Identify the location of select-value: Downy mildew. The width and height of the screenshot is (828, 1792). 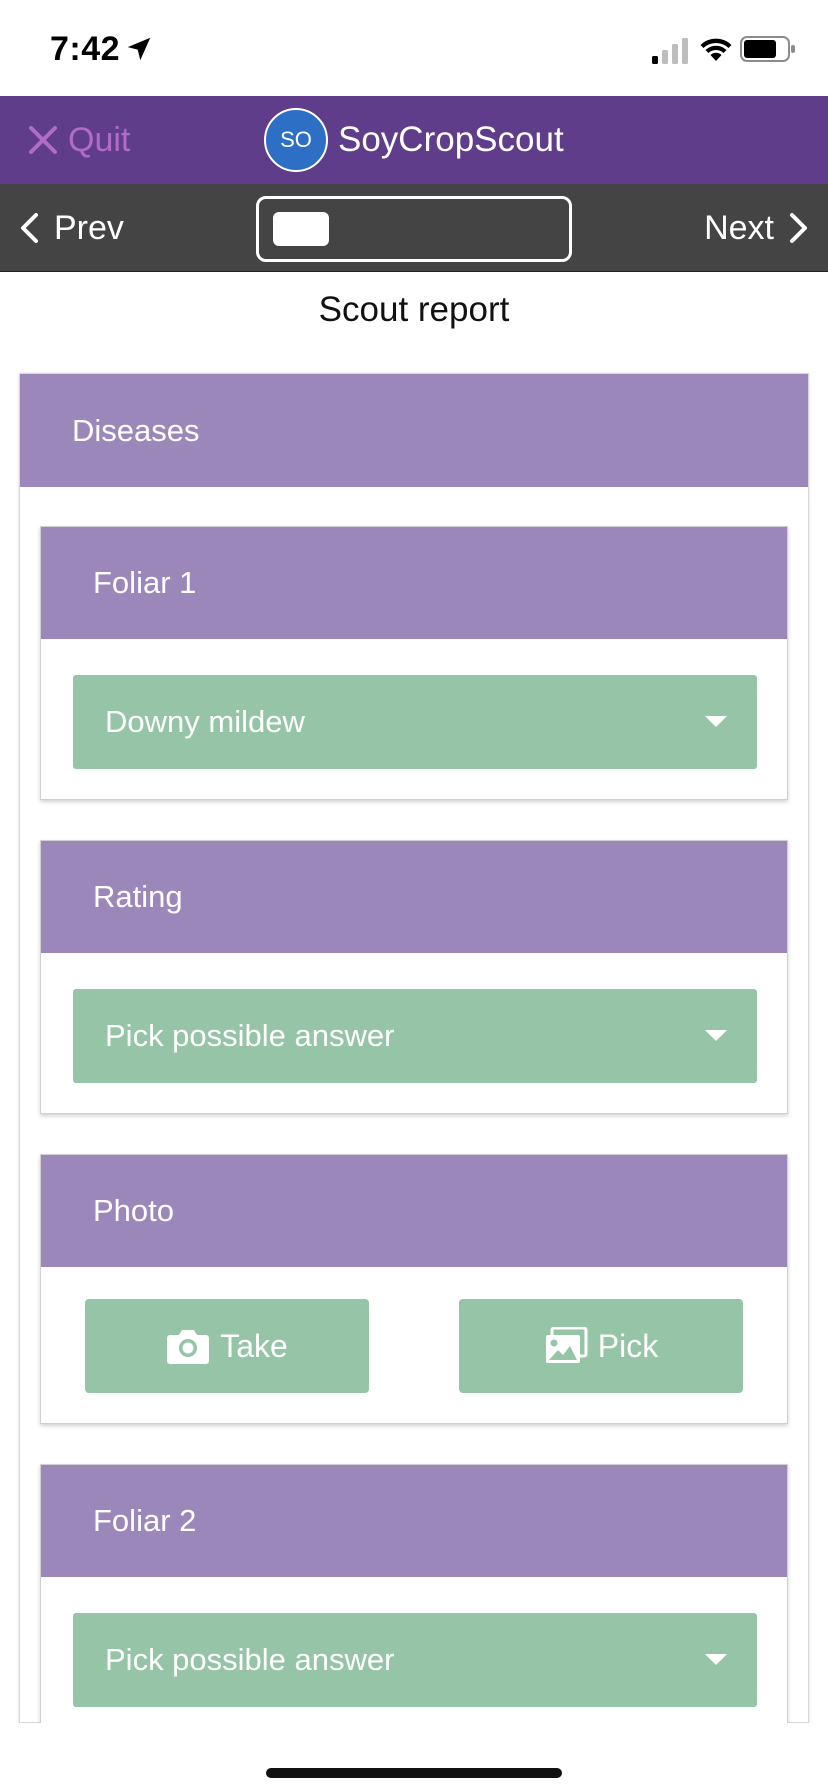
(205, 721).